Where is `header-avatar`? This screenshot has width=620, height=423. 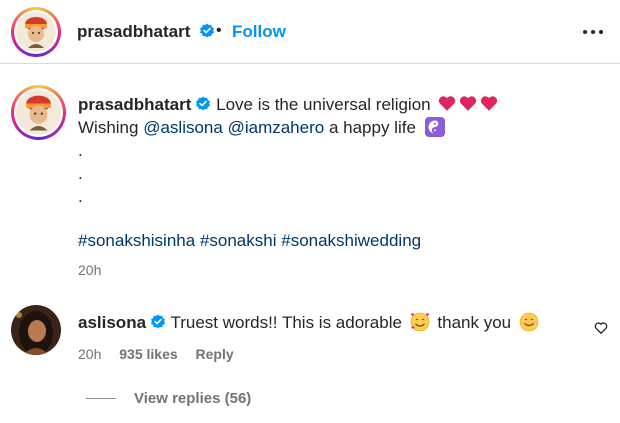 header-avatar is located at coordinates (36, 32).